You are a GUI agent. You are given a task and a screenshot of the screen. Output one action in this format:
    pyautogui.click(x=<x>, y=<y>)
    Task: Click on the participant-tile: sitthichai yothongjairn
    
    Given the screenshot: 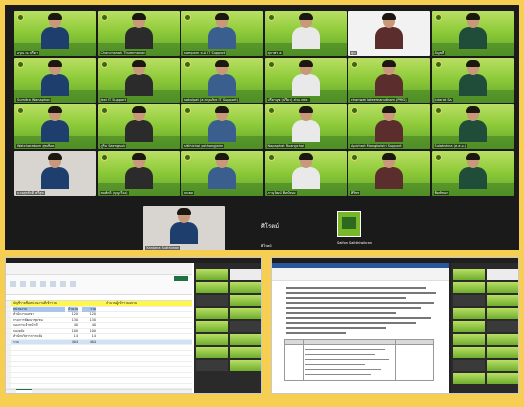 What is the action you would take?
    pyautogui.click(x=222, y=126)
    